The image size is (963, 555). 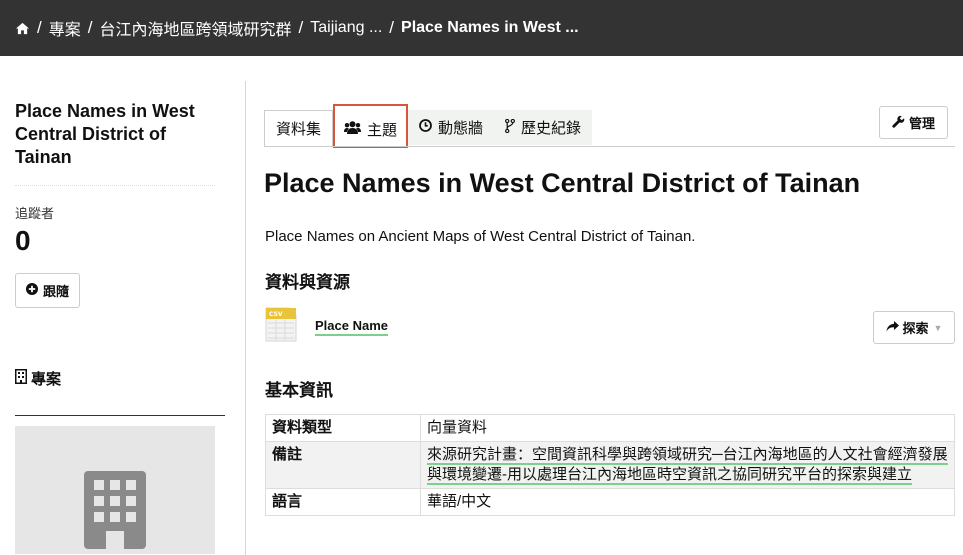 I want to click on table-row: 資料類型 向量資料, so click(x=610, y=428).